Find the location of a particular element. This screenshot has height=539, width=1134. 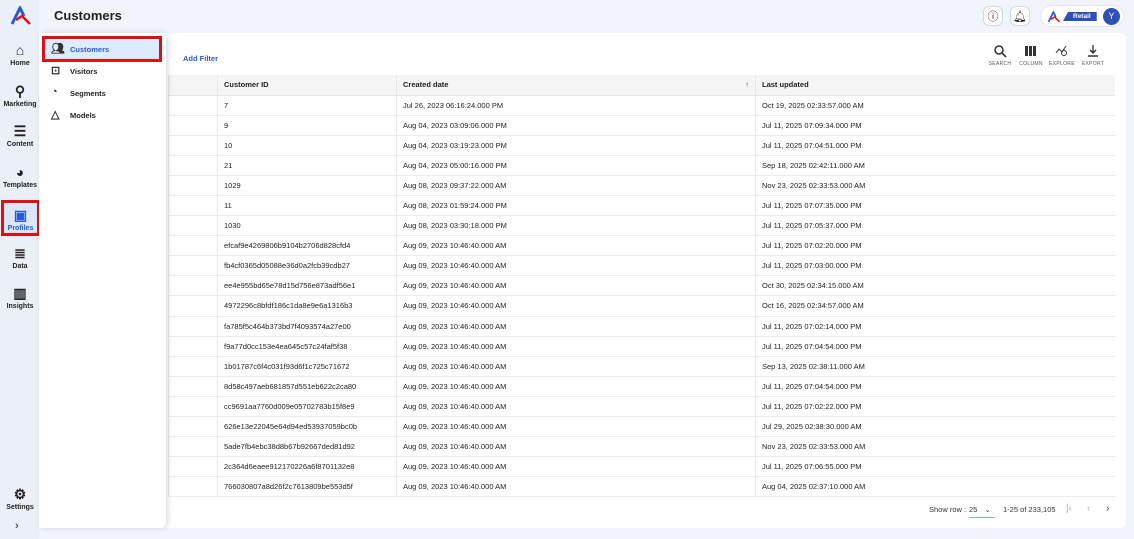

cell-customer-id: fa785f5c464b373bd7f4093574a27e00 is located at coordinates (307, 326).